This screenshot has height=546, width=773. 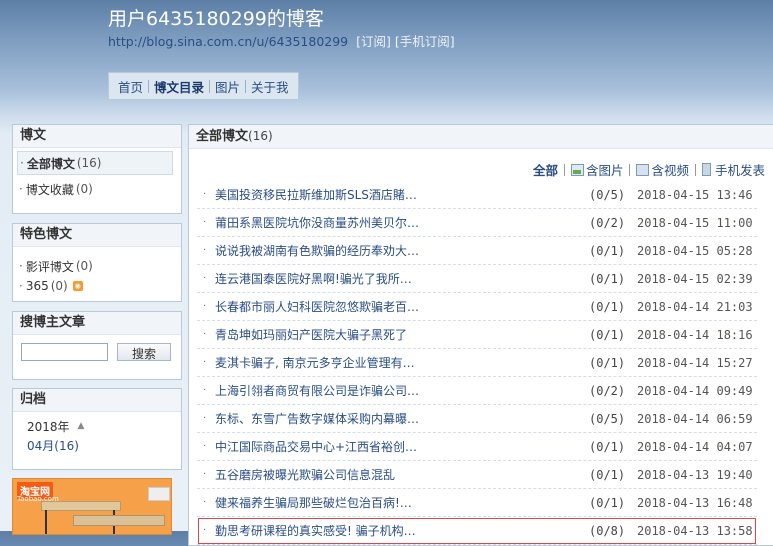 I want to click on archive-year-label: 2018年, so click(x=48, y=426).